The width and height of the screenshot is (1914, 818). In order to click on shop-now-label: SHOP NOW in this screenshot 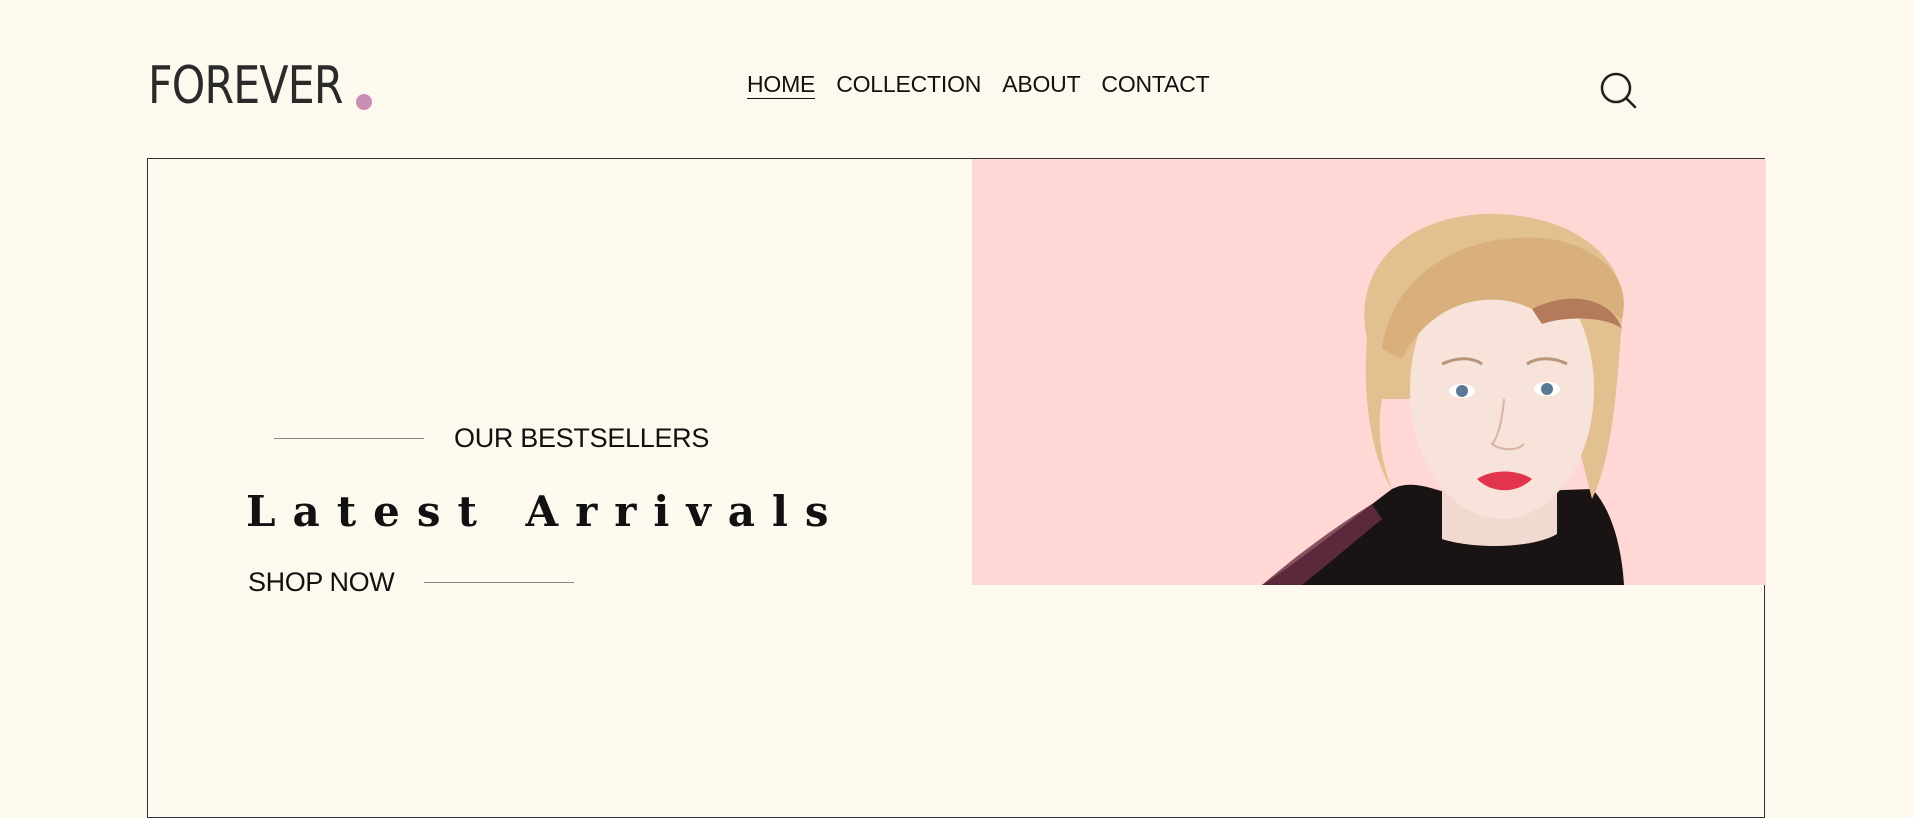, I will do `click(321, 582)`.